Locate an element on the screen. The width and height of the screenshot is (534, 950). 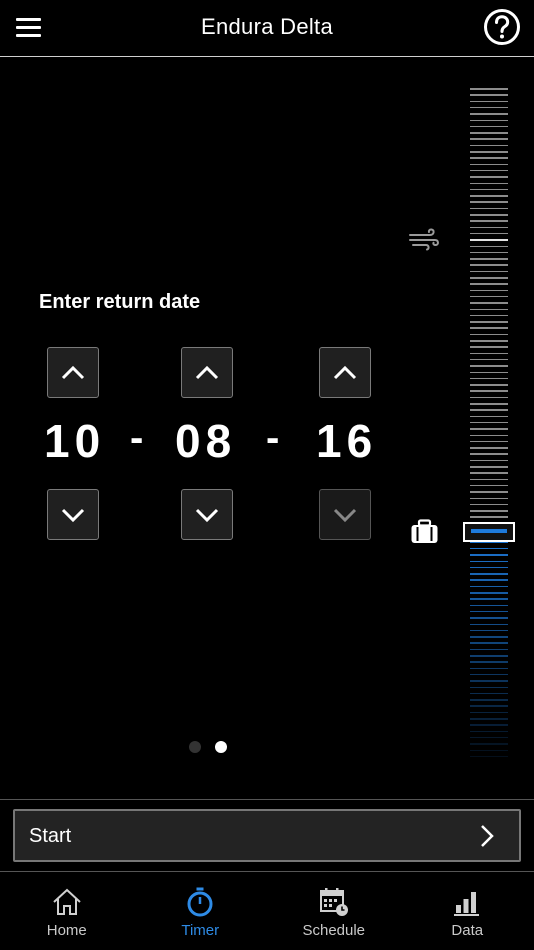
page-dot-active is located at coordinates (221, 747).